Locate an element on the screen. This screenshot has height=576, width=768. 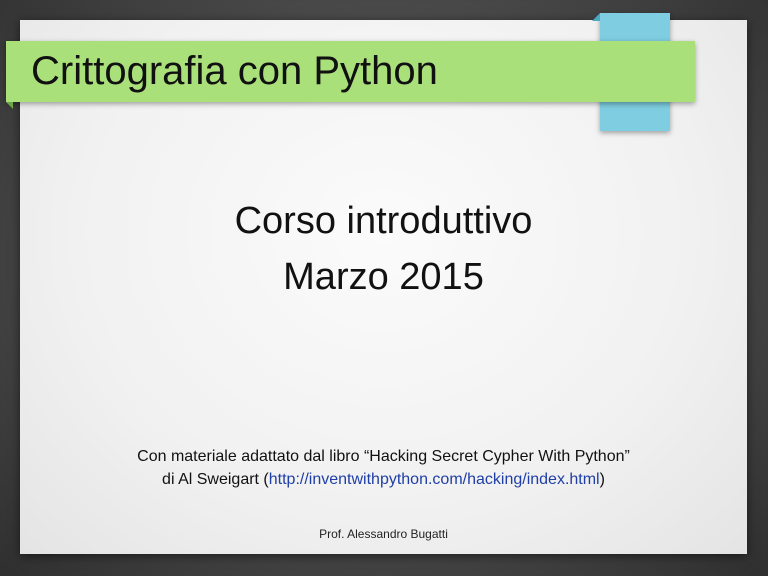
subtitle-date: Marzo 2015 is located at coordinates (383, 277).